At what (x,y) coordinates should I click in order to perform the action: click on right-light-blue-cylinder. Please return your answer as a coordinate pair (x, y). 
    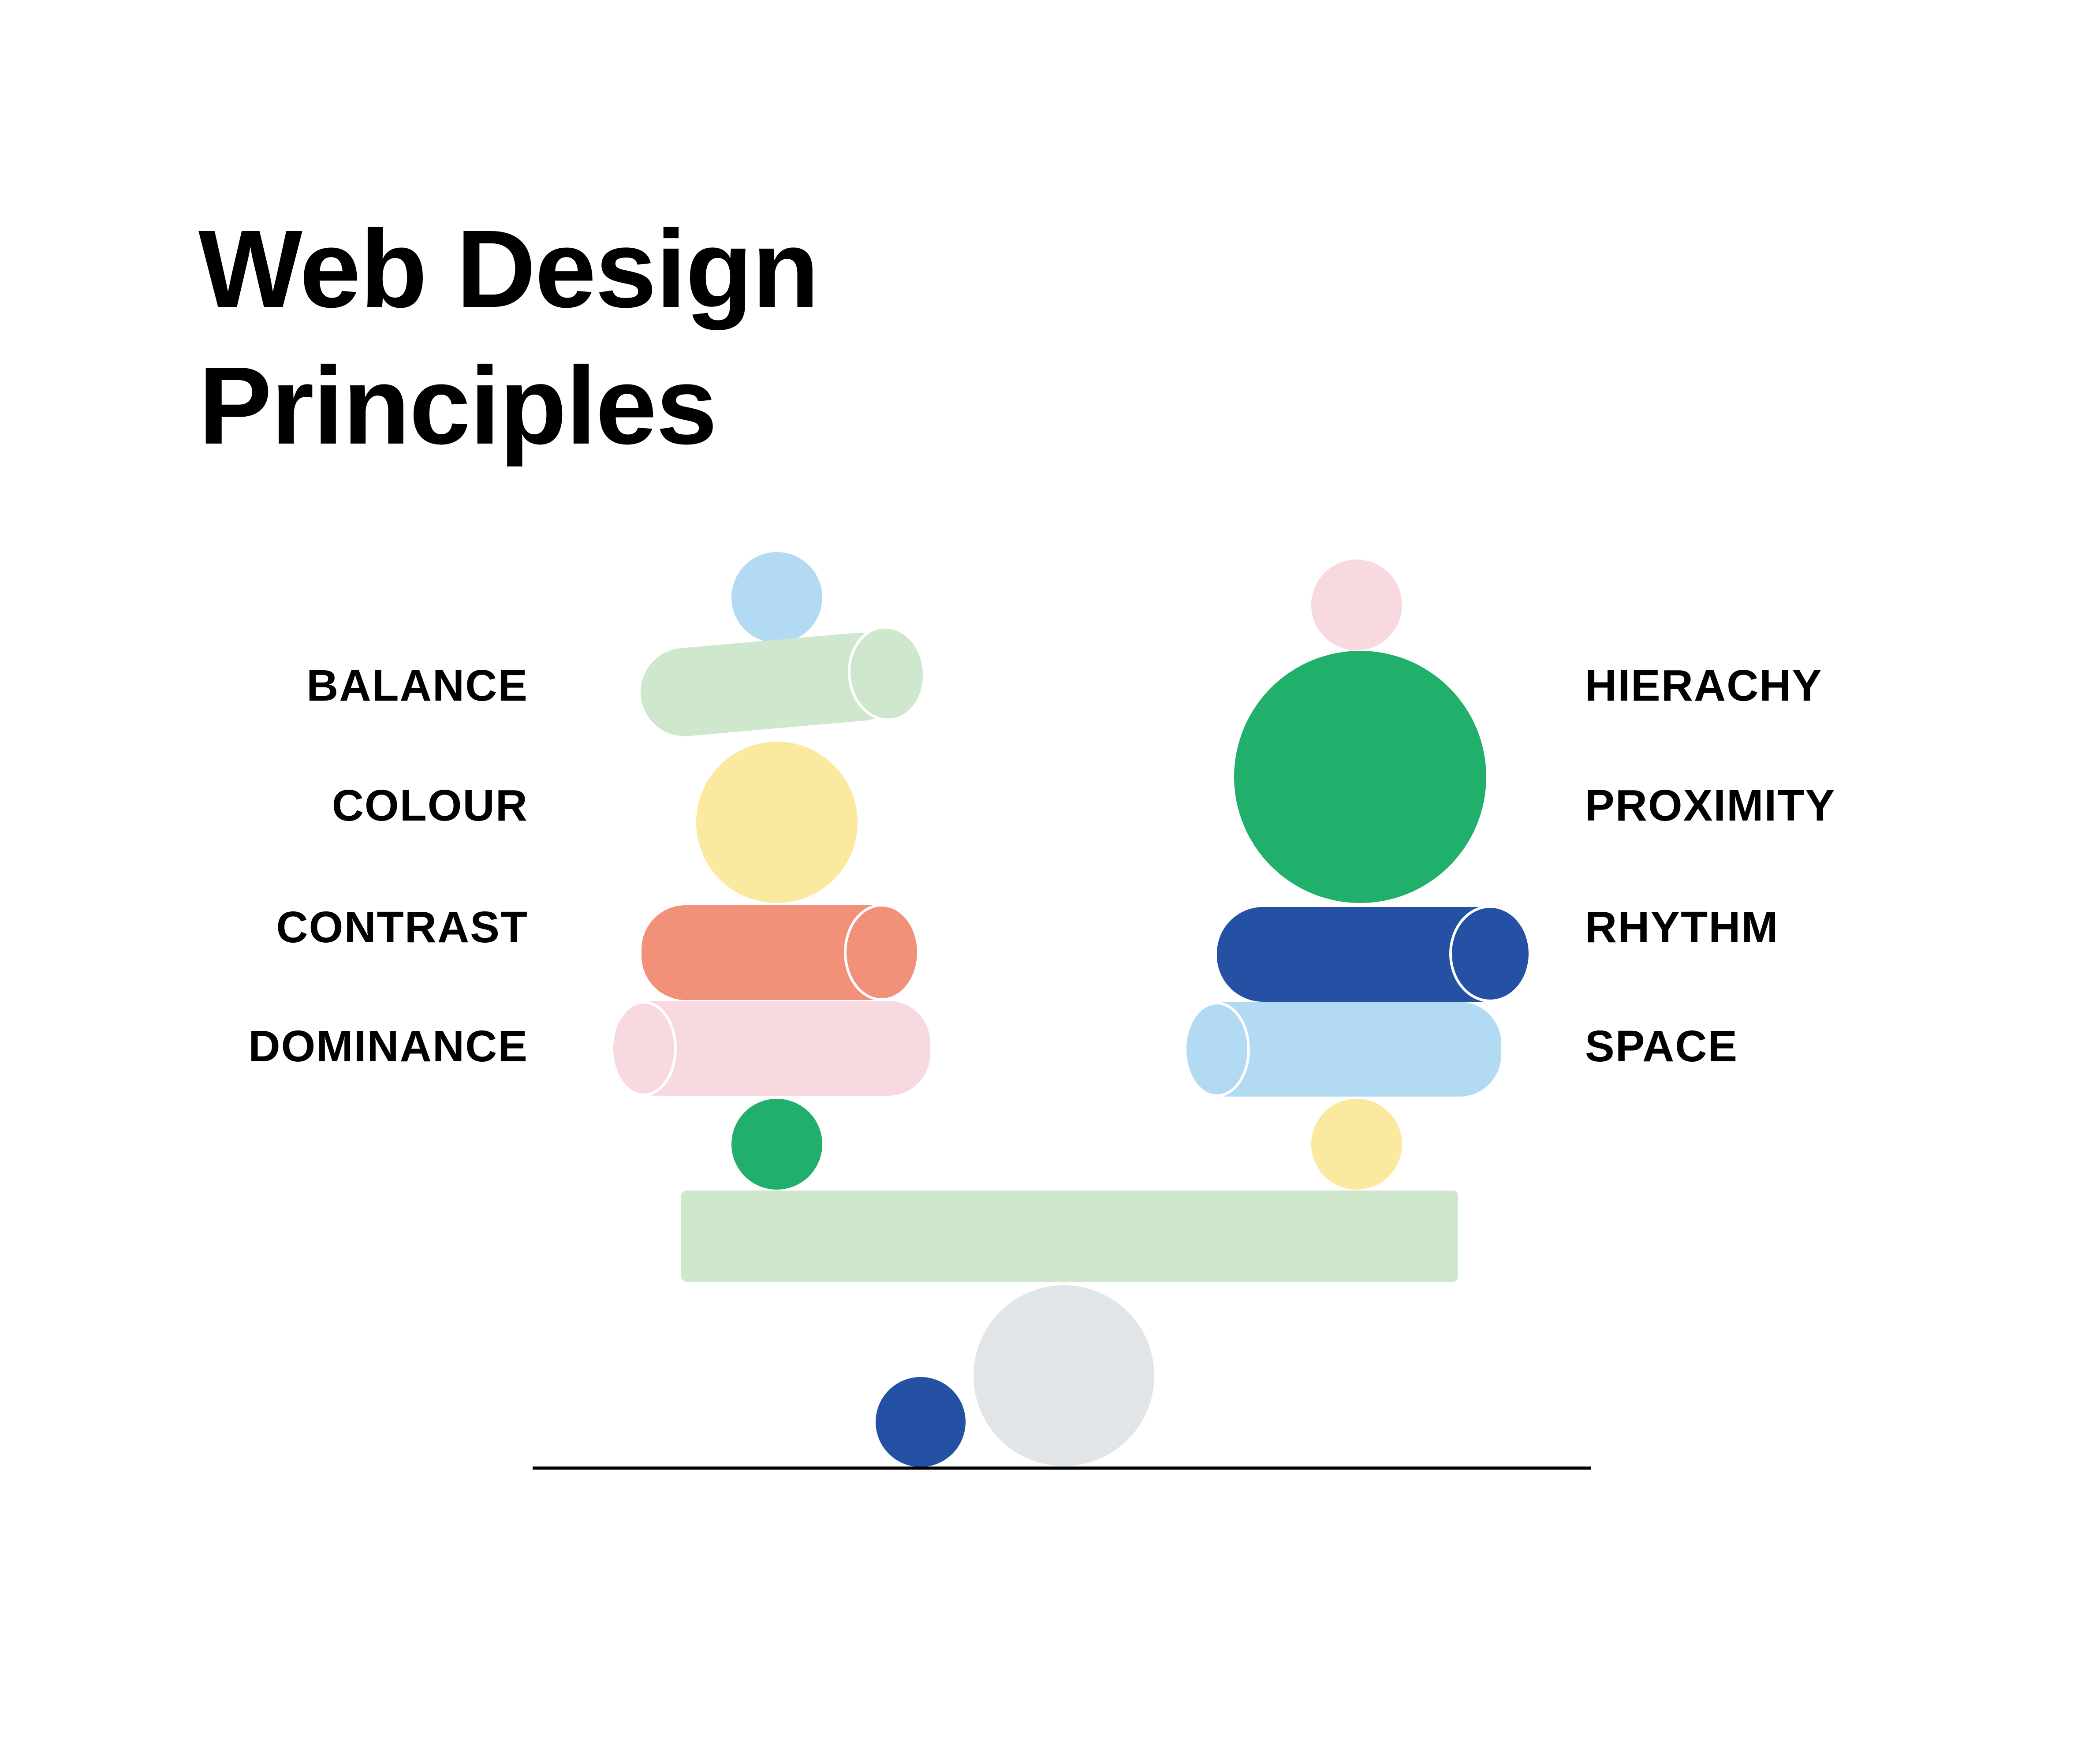
    Looking at the image, I should click on (1342, 1049).